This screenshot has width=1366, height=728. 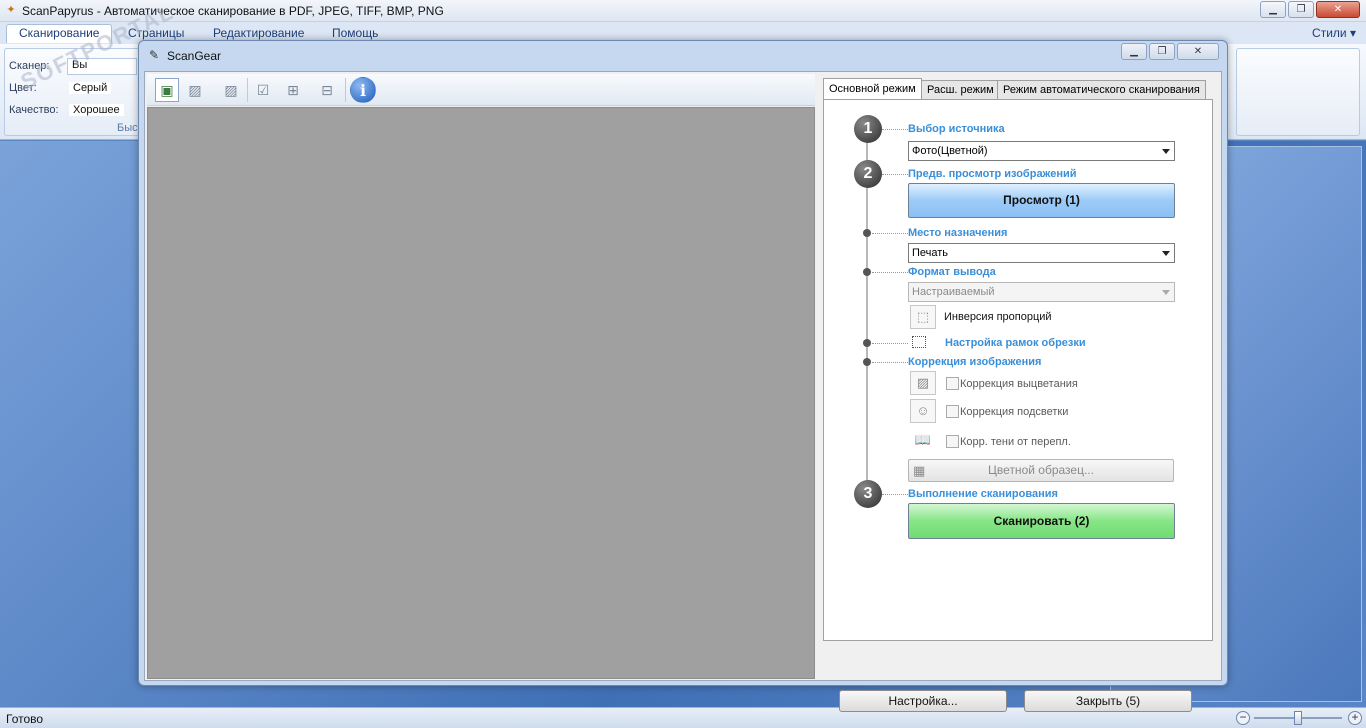 What do you see at coordinates (952, 383) in the screenshot?
I see `fading-correction-checkbox` at bounding box center [952, 383].